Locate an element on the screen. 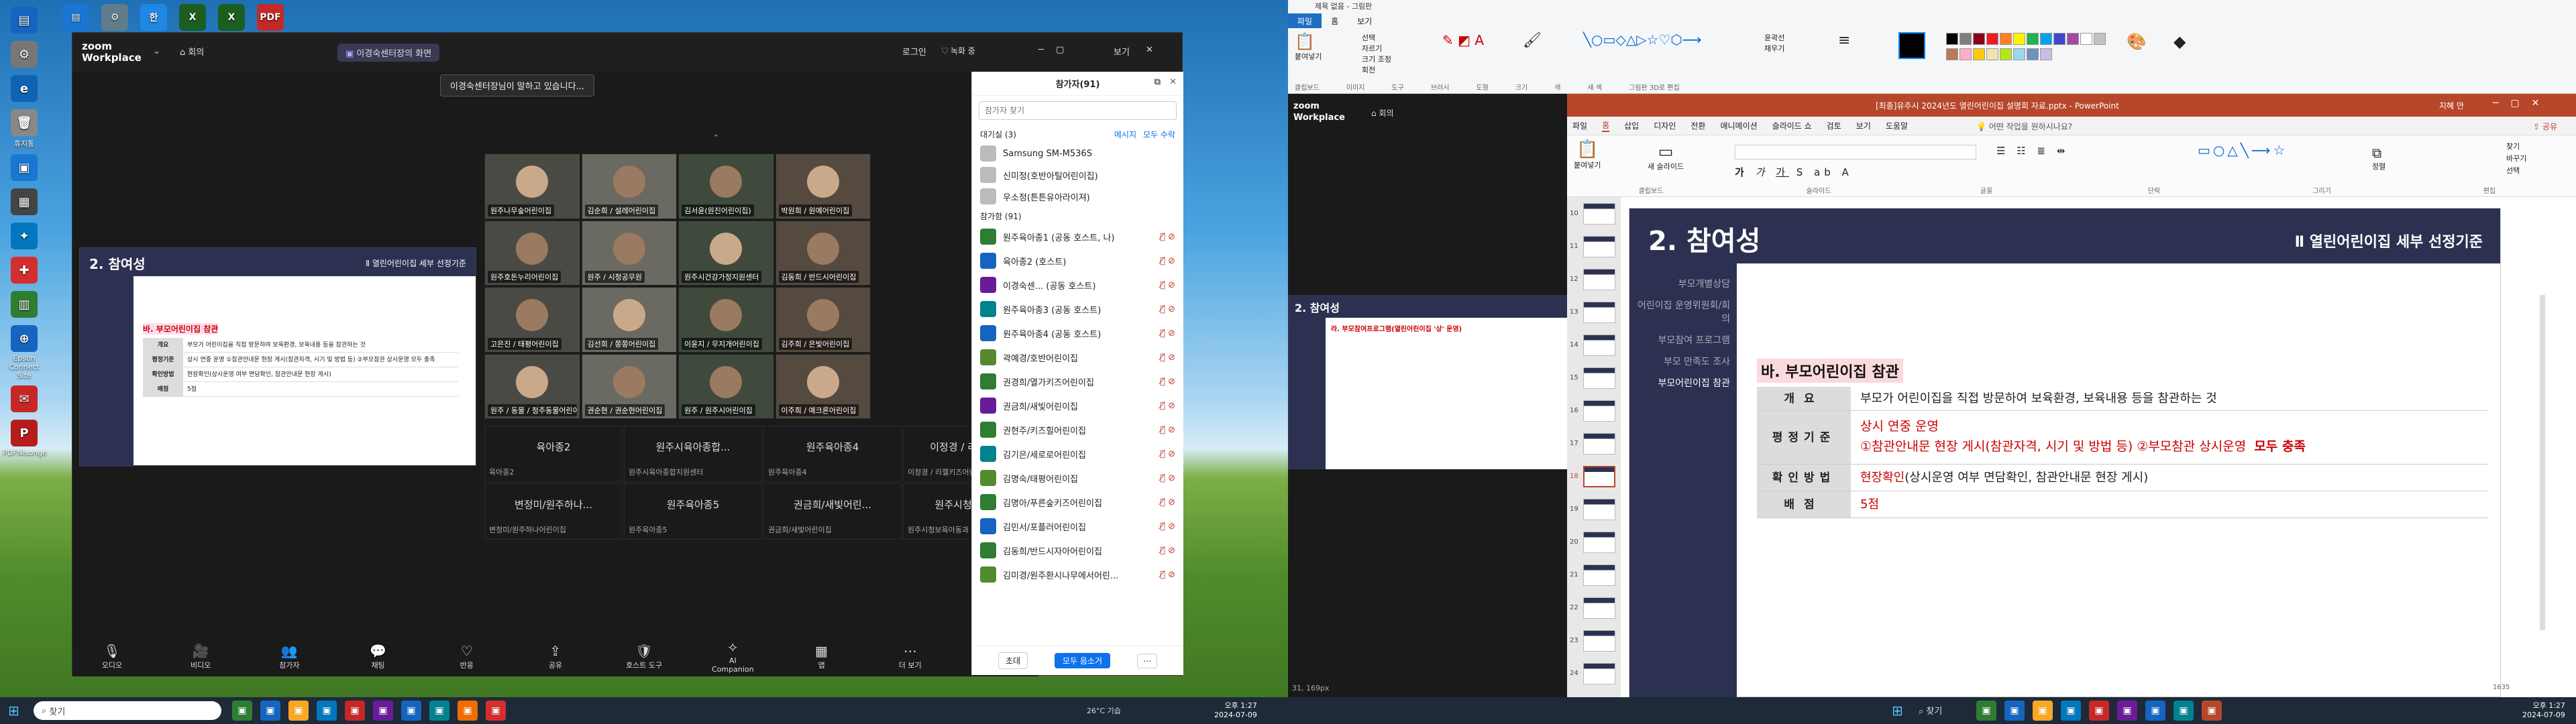 The image size is (2576, 724). fill-button: 채우기 is located at coordinates (1791, 49).